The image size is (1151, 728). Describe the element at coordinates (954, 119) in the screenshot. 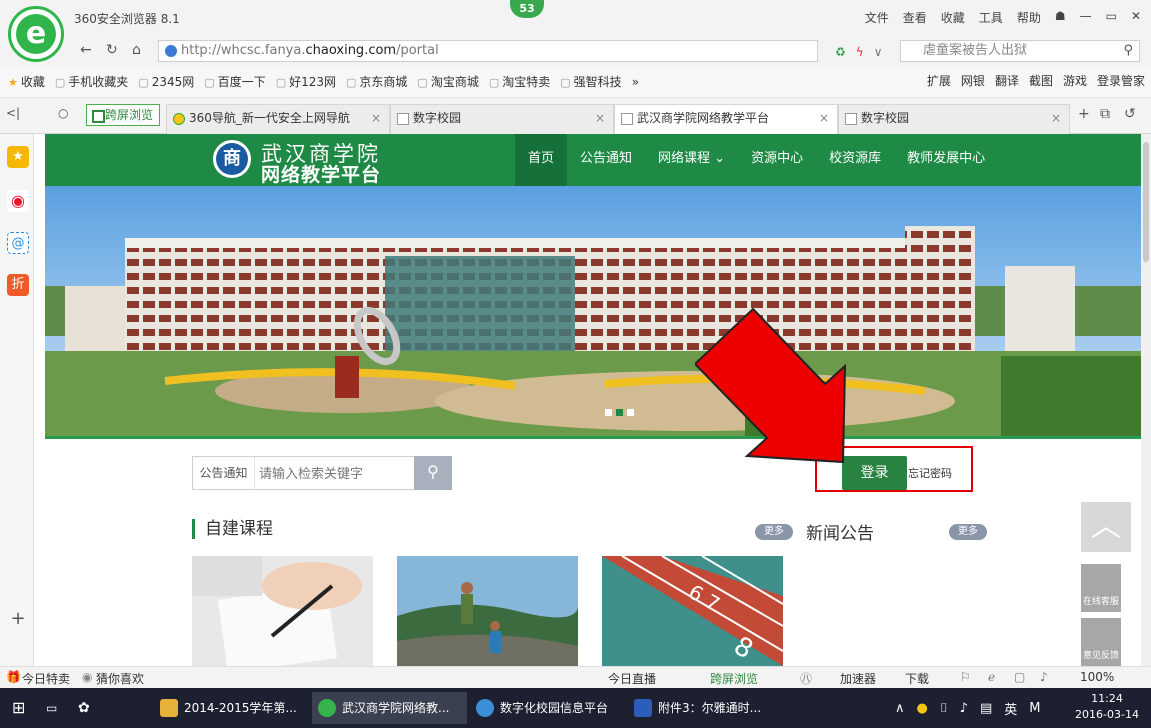

I see `tab-digital-campus-2: 数字校园 ×` at that location.